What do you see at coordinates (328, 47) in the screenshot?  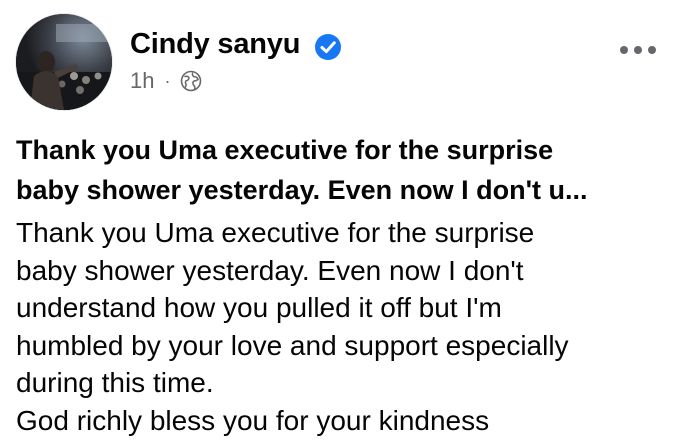 I see `verified-badge-icon` at bounding box center [328, 47].